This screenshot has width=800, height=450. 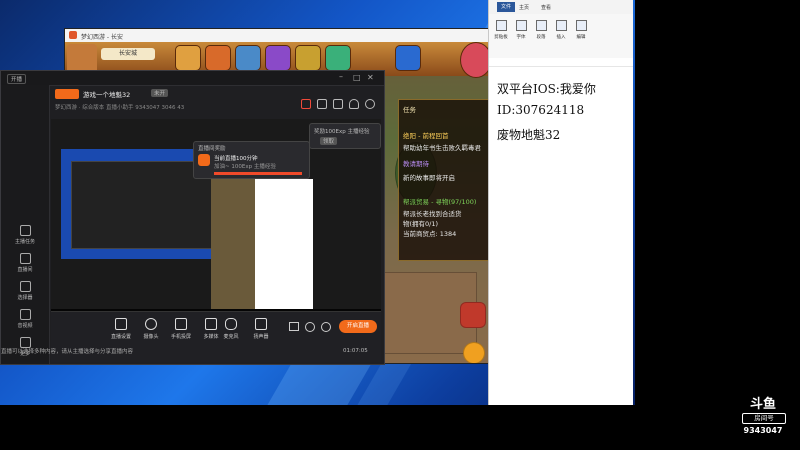 I want to click on notify-sub: 加油~ 100Exp 主播经验, so click(x=245, y=167).